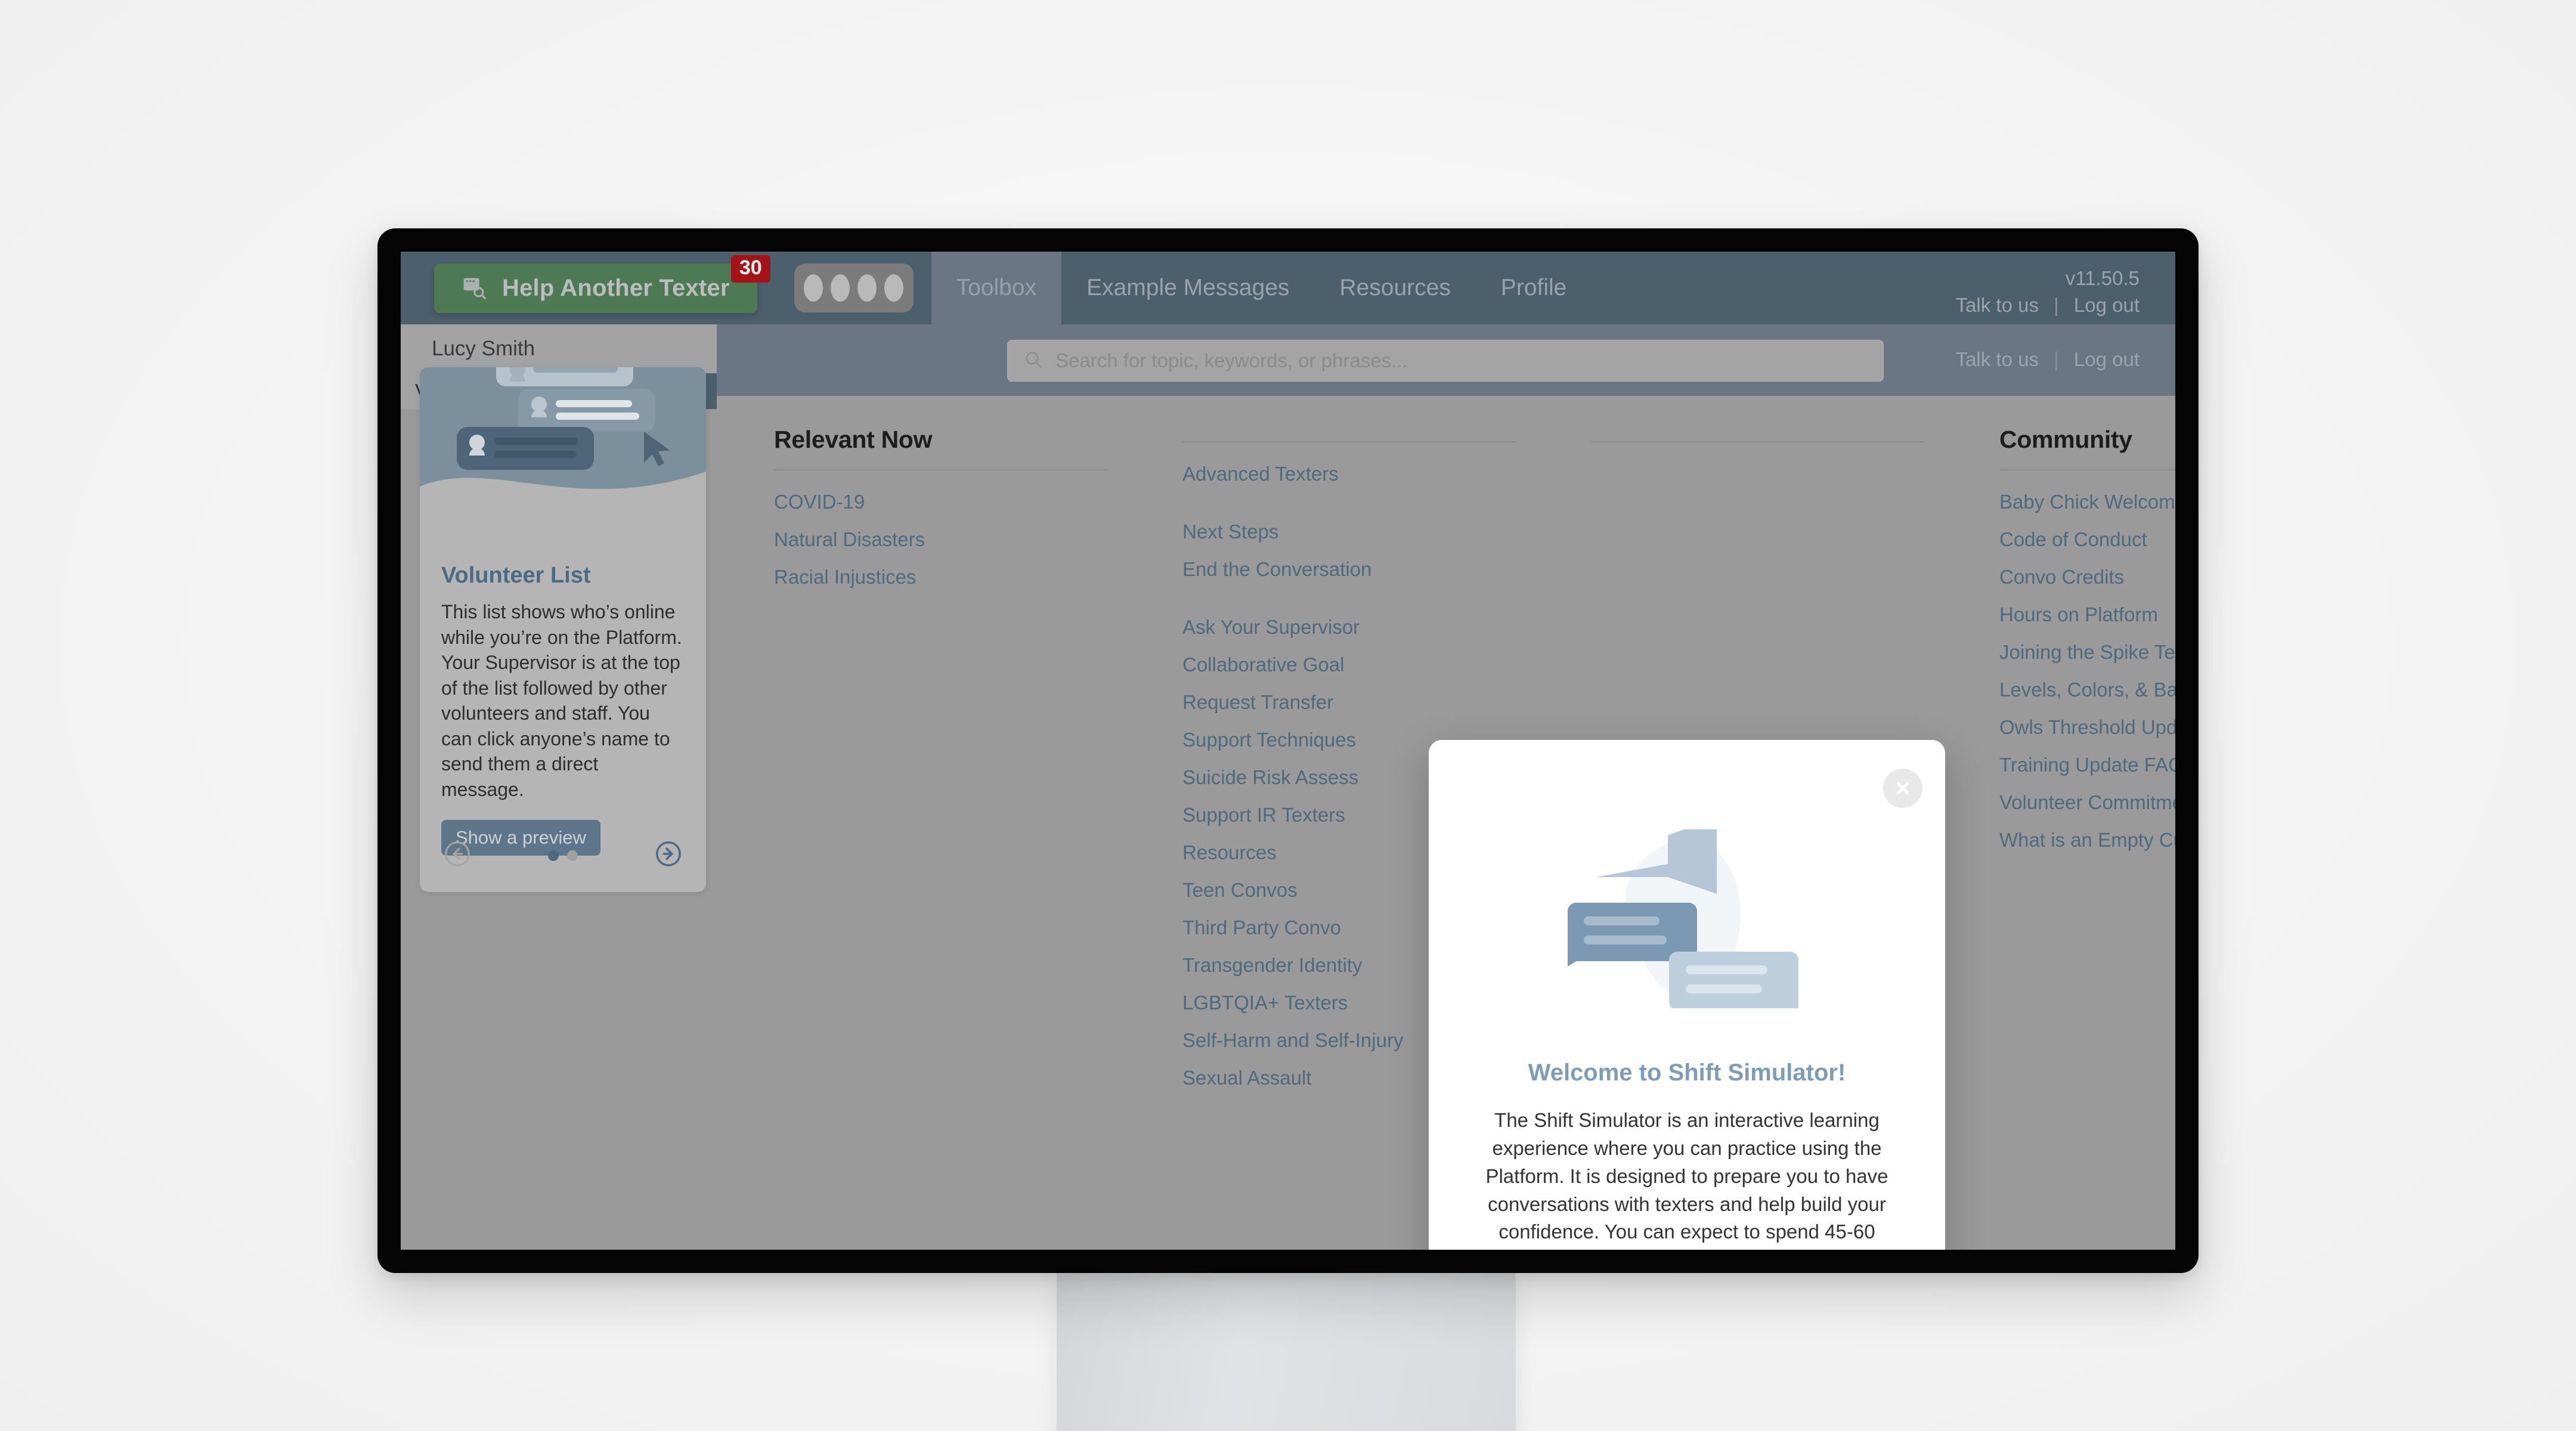 This screenshot has width=2576, height=1431. I want to click on help-another-texter-label: Help Another Texter, so click(616, 287).